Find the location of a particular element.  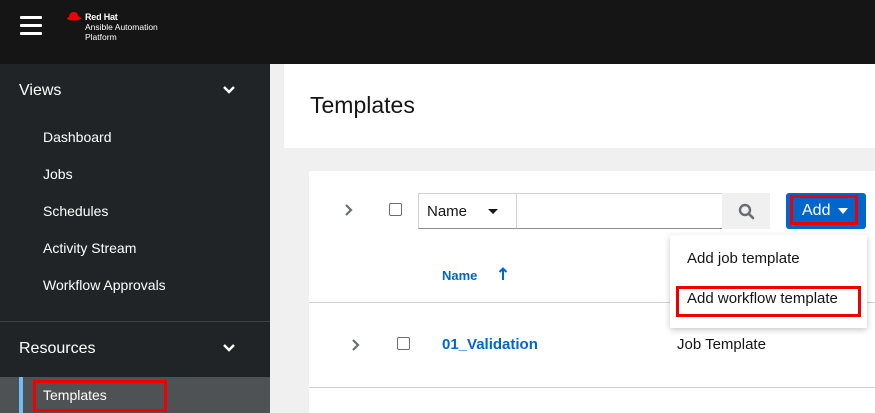

sidebar-item-label: Schedules is located at coordinates (76, 211).